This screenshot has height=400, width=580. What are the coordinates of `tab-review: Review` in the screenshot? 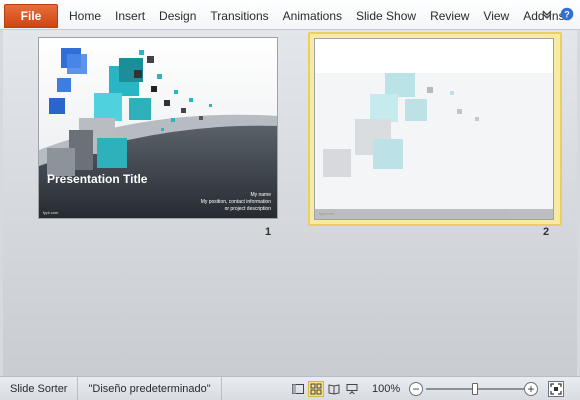 It's located at (449, 15).